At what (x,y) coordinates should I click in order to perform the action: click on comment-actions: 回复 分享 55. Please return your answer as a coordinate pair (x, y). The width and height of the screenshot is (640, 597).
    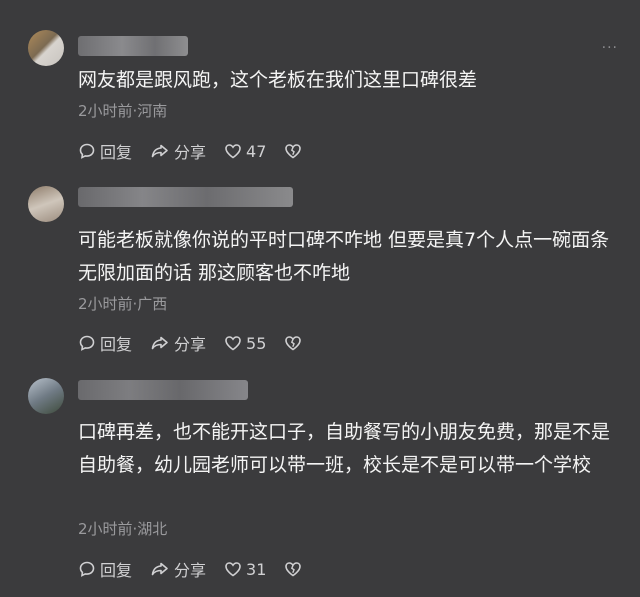
    Looking at the image, I should click on (201, 343).